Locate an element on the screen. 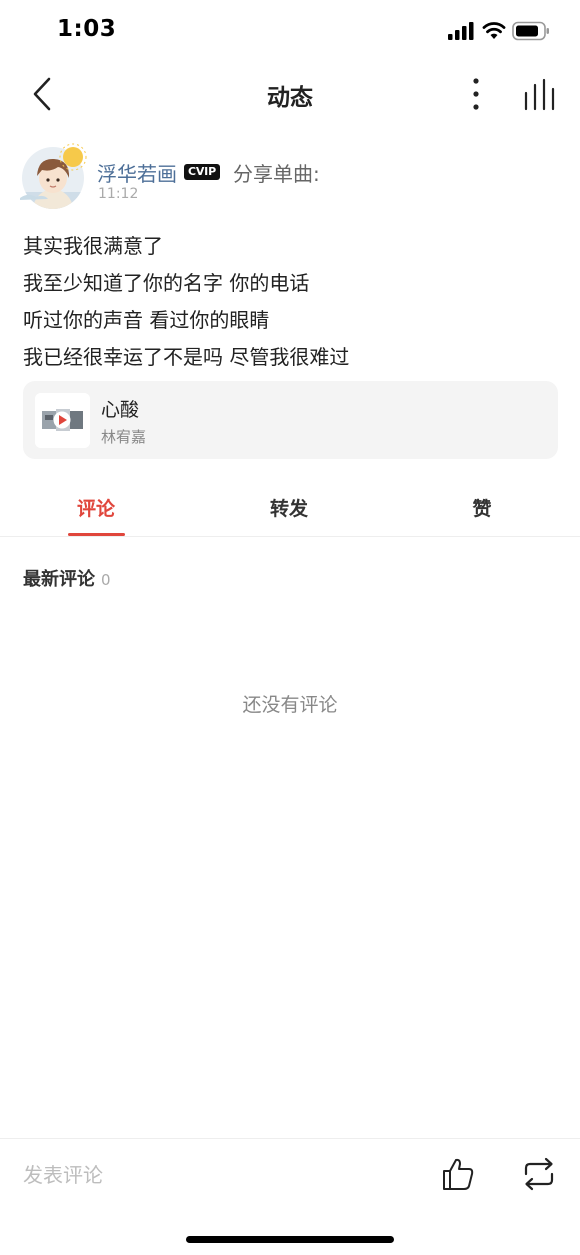  cellular-signal-icon is located at coordinates (461, 31).